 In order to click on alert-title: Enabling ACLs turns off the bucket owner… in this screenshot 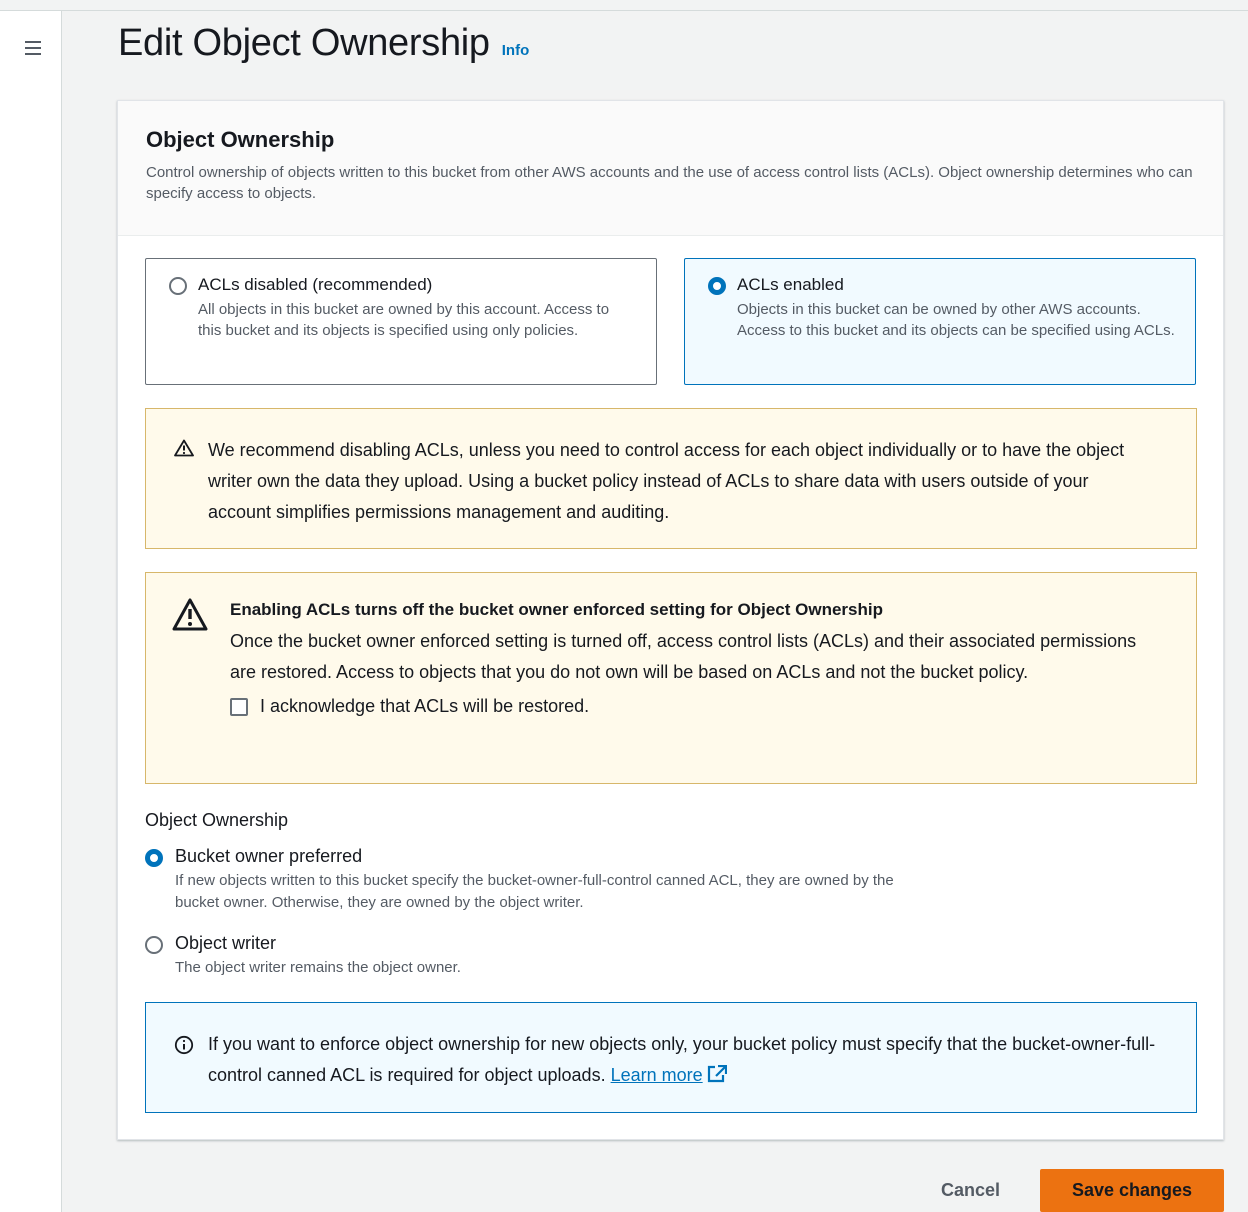, I will do `click(556, 609)`.